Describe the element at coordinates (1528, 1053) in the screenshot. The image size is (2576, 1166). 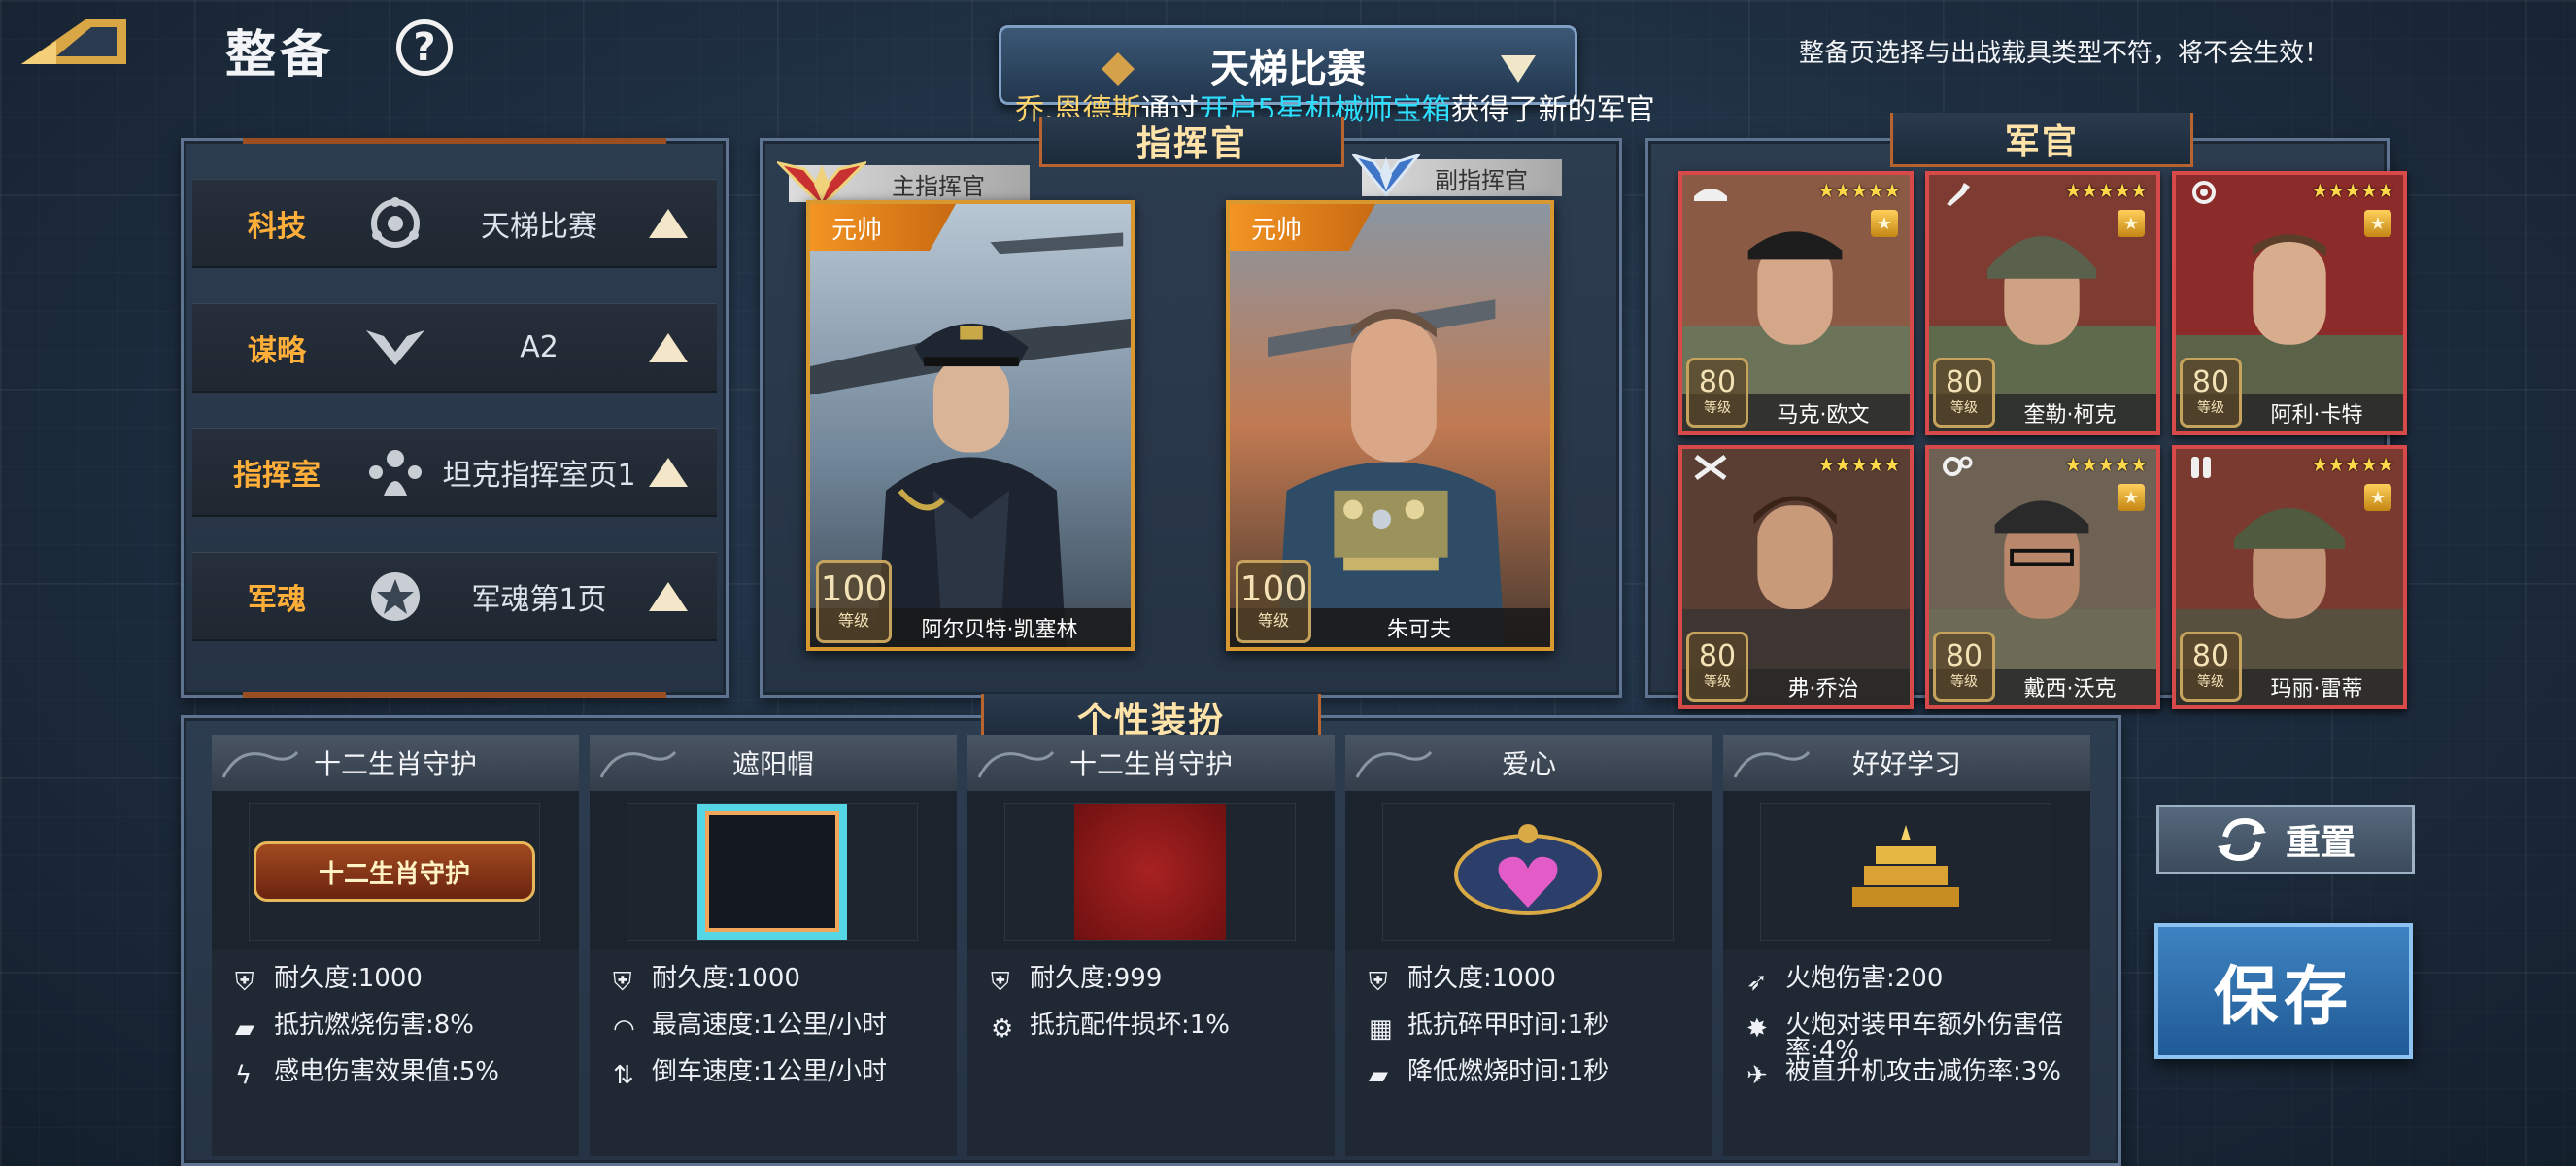
I see `costume-stats: ⛨ 耐久度:1000 ▦ 抵抗碎甲时间:1秒 ▰ 降低燃烧时间:1秒` at that location.